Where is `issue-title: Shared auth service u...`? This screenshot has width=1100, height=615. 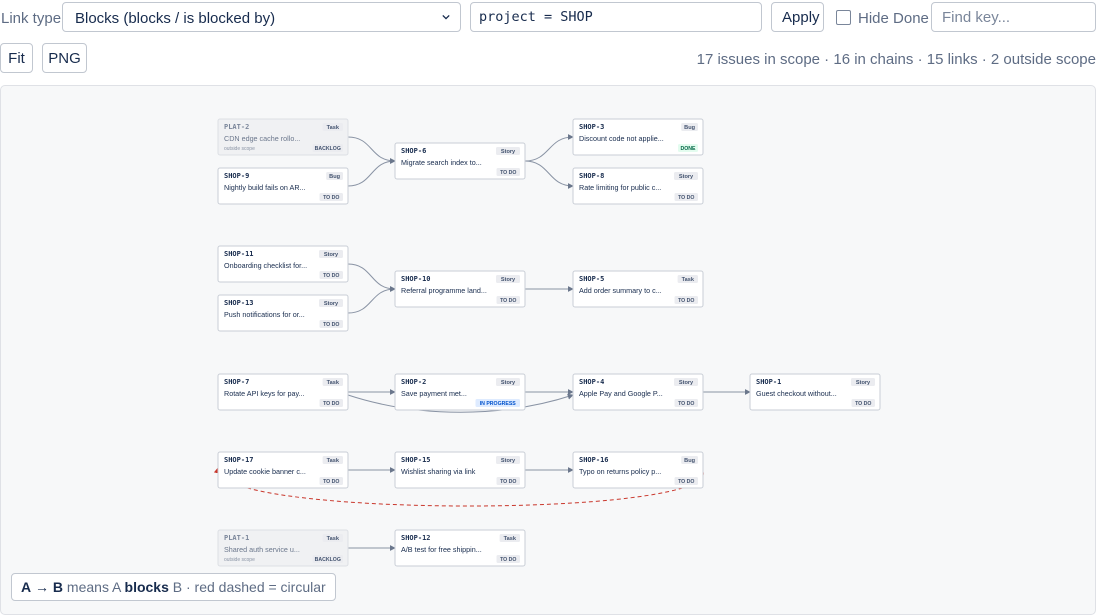
issue-title: Shared auth service u... is located at coordinates (262, 549).